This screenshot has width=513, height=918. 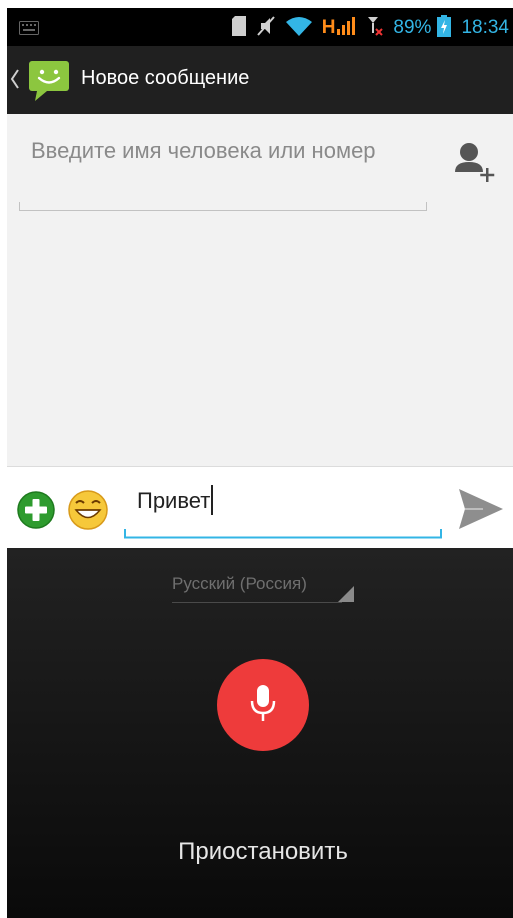 I want to click on action-bar: Новое сообщение, so click(x=260, y=80).